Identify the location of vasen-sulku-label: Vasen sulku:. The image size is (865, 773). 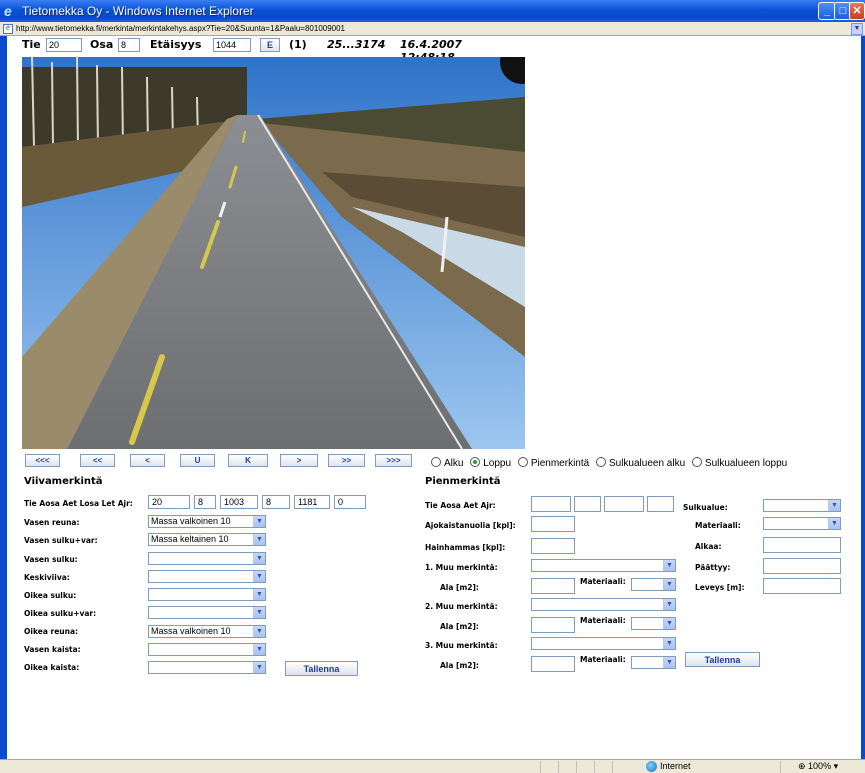
(51, 559).